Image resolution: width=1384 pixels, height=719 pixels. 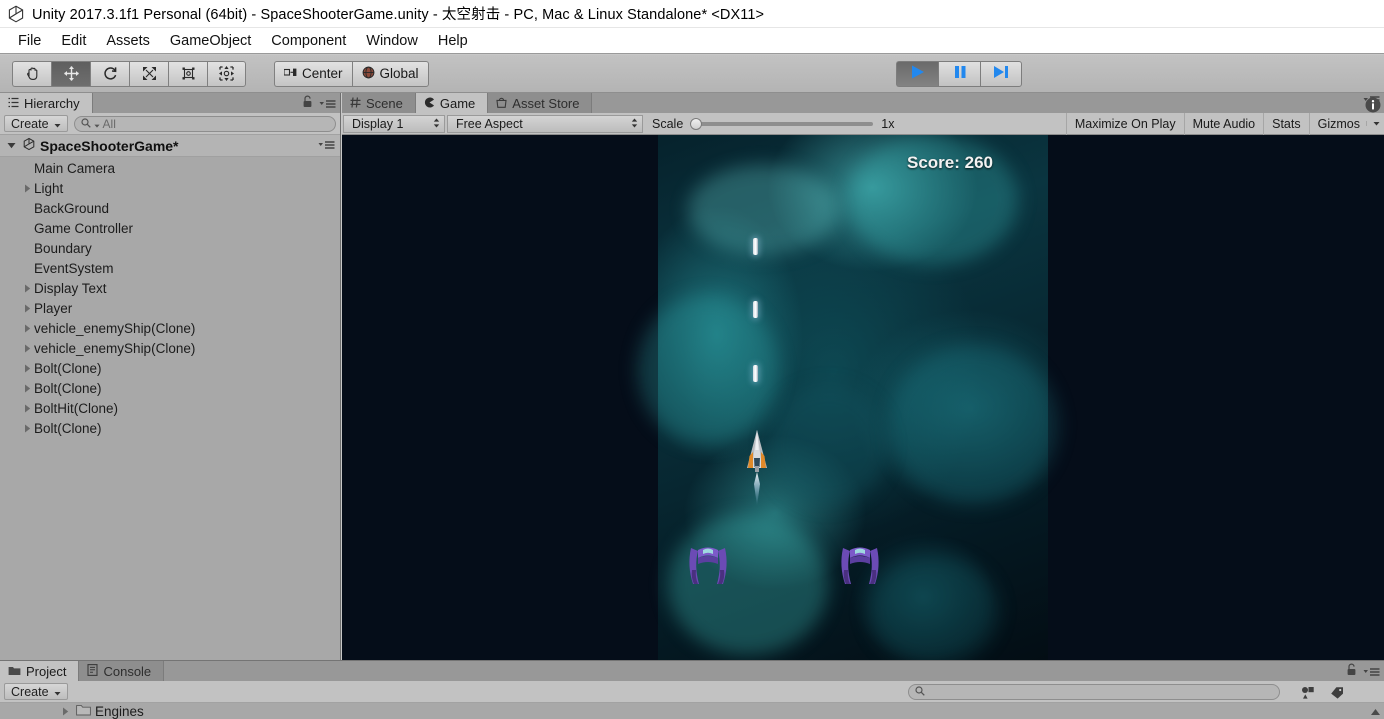 What do you see at coordinates (888, 123) in the screenshot?
I see `scale-value: 1x` at bounding box center [888, 123].